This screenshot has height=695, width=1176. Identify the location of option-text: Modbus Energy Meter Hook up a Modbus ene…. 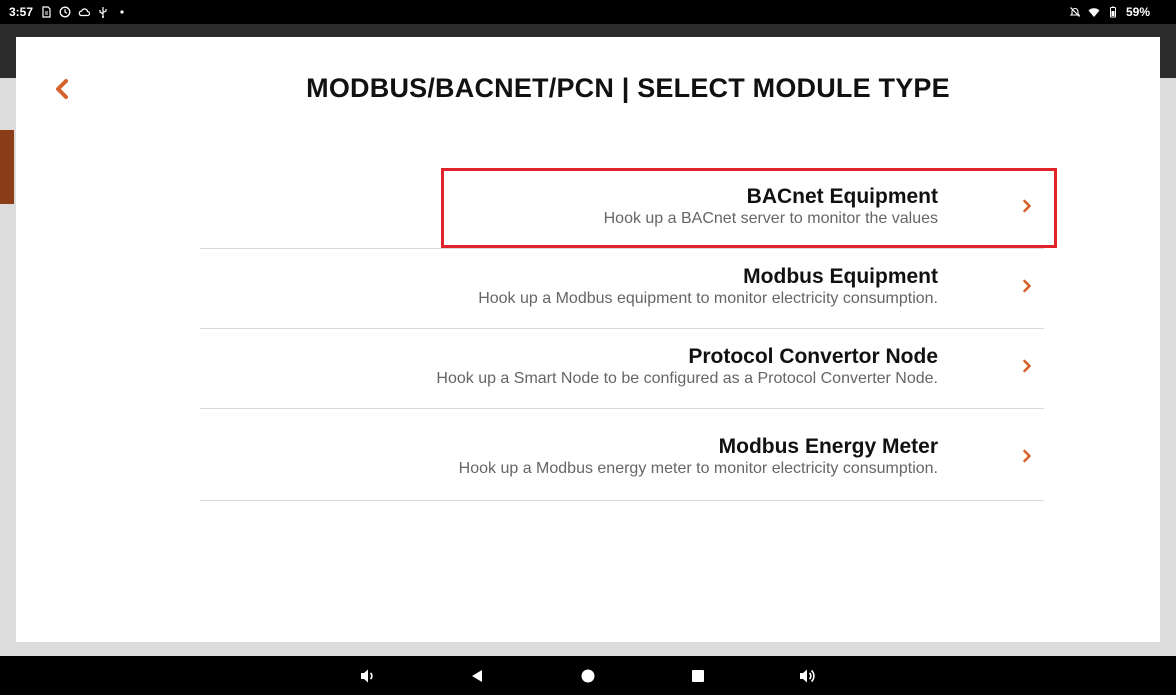
(698, 457).